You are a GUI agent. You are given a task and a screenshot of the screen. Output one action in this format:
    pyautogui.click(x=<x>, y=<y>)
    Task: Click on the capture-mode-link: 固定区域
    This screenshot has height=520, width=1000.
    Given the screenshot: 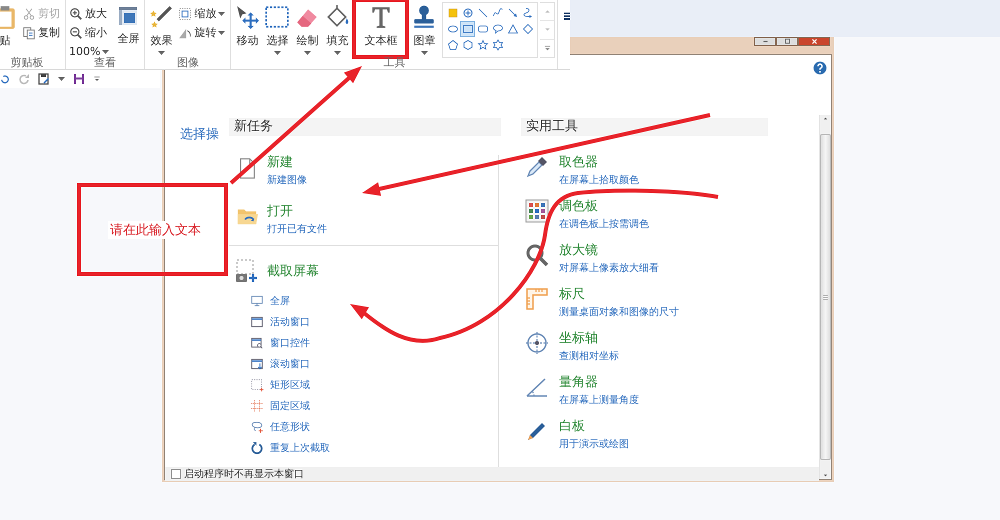 What is the action you would take?
    pyautogui.click(x=374, y=406)
    